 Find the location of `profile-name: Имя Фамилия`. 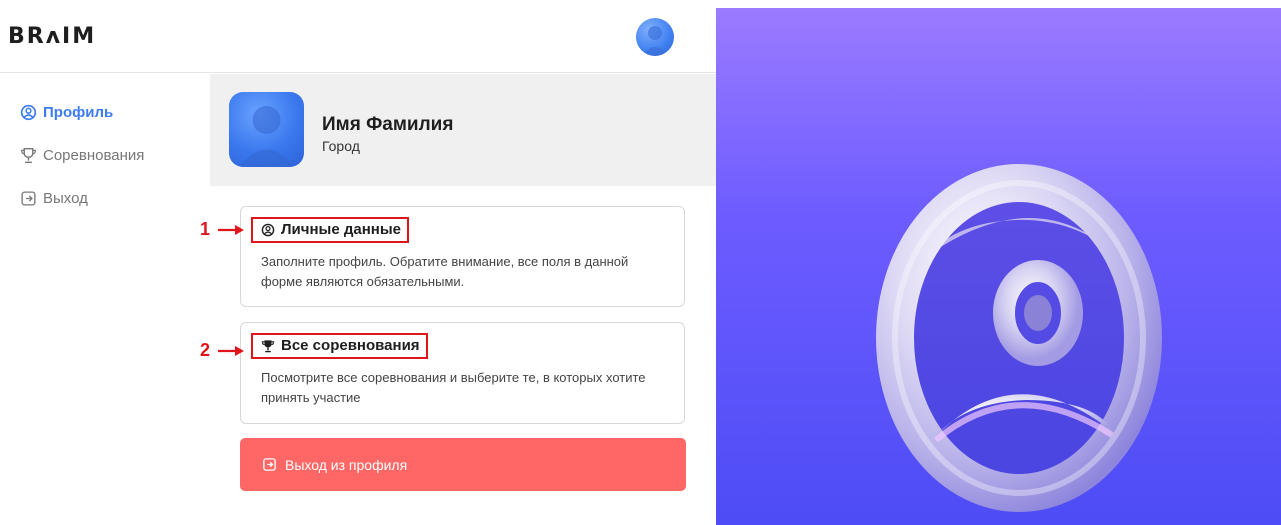

profile-name: Имя Фамилия is located at coordinates (388, 124).